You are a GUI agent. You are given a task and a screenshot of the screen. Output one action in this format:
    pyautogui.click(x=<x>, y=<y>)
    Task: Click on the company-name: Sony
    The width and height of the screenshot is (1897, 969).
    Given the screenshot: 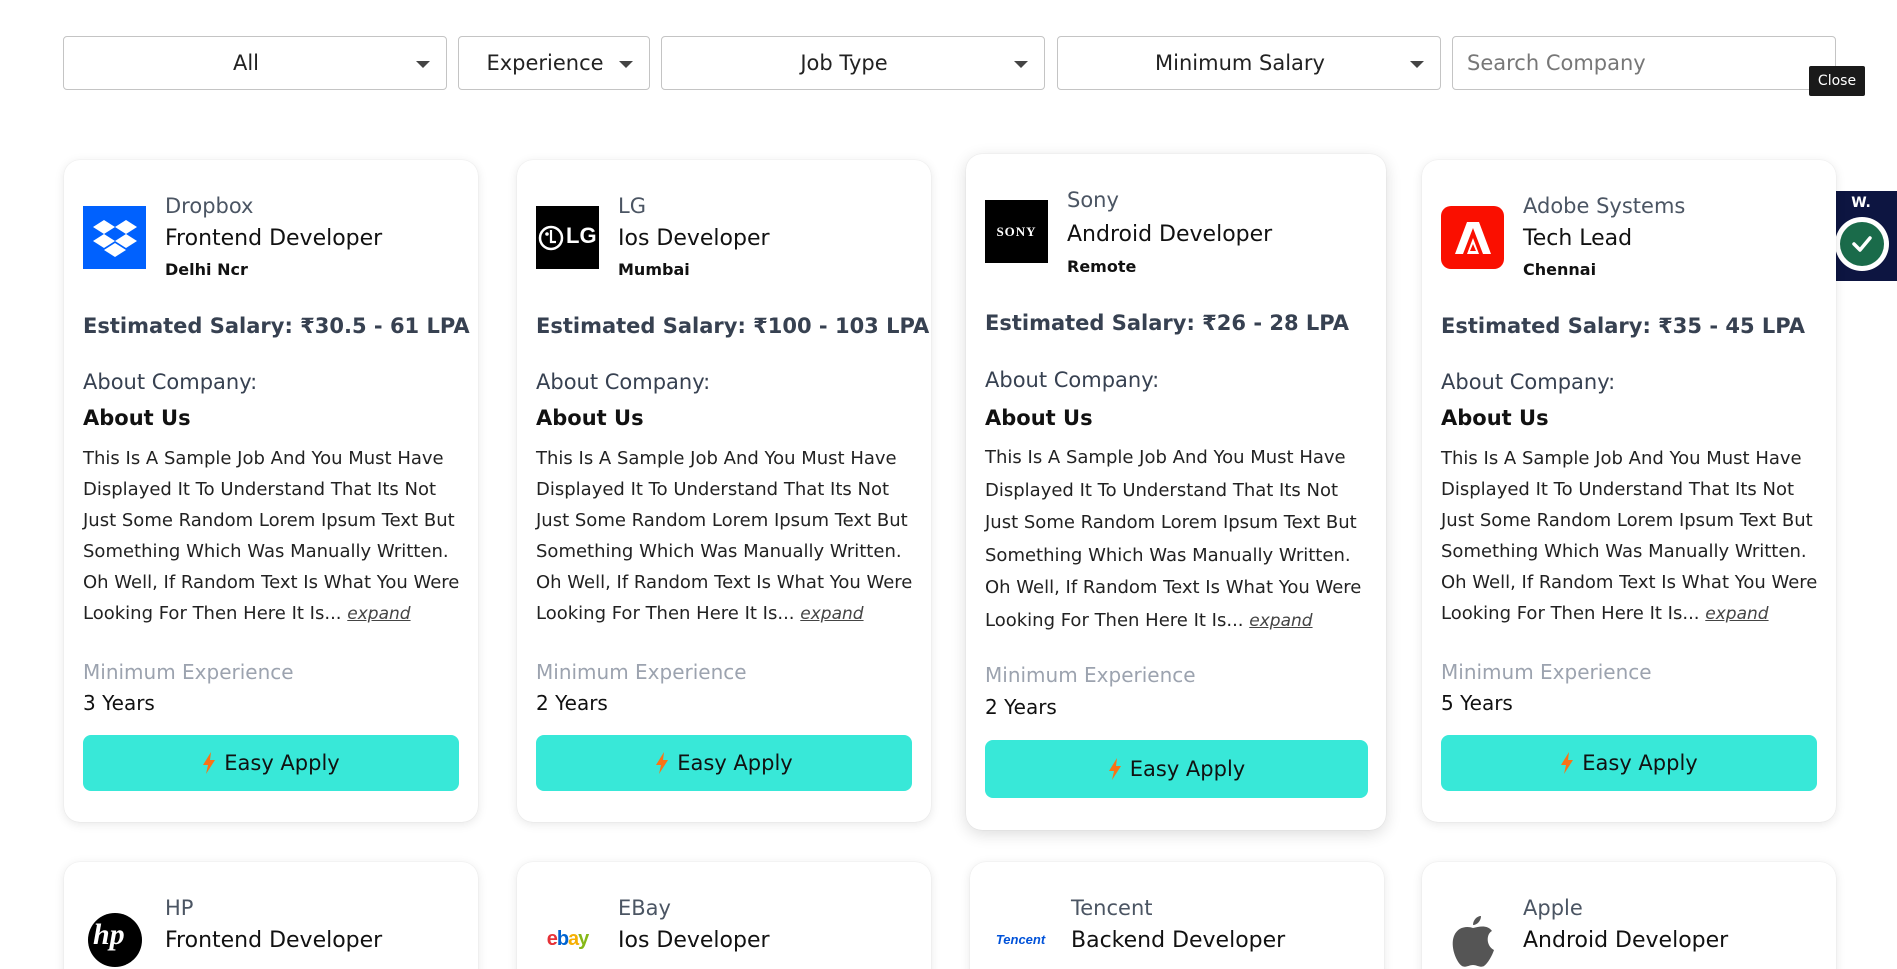 What is the action you would take?
    pyautogui.click(x=1093, y=200)
    